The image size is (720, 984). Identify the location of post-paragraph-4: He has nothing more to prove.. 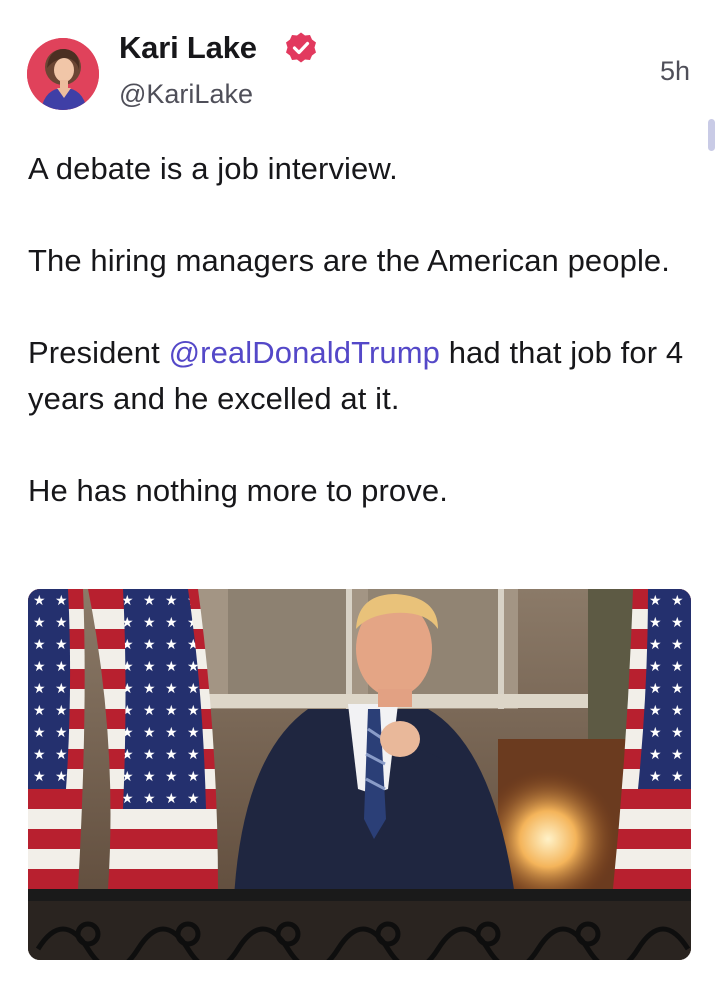
(238, 490).